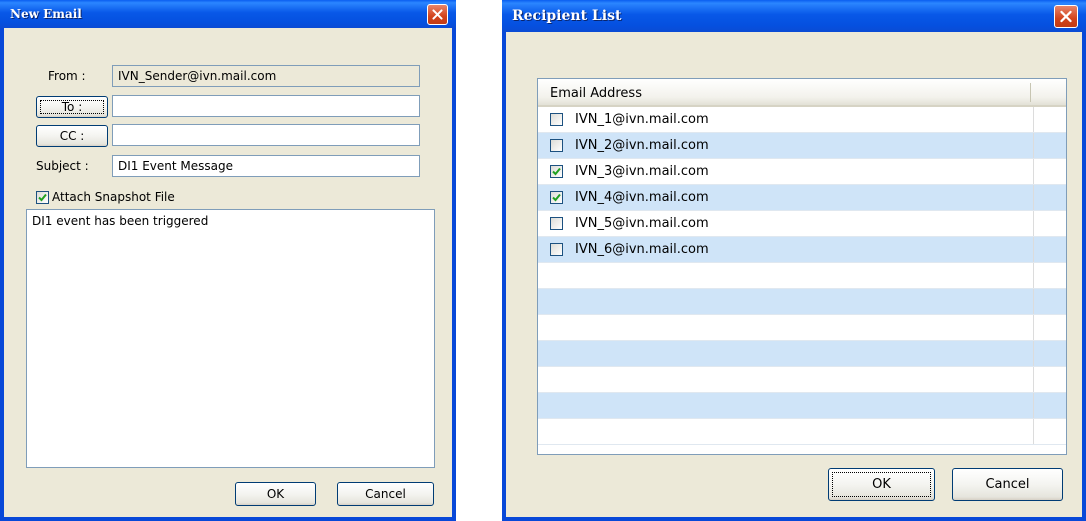 Image resolution: width=1086 pixels, height=521 pixels. Describe the element at coordinates (642, 145) in the screenshot. I see `recipient-email: IVN_2@ivn.mail.com` at that location.